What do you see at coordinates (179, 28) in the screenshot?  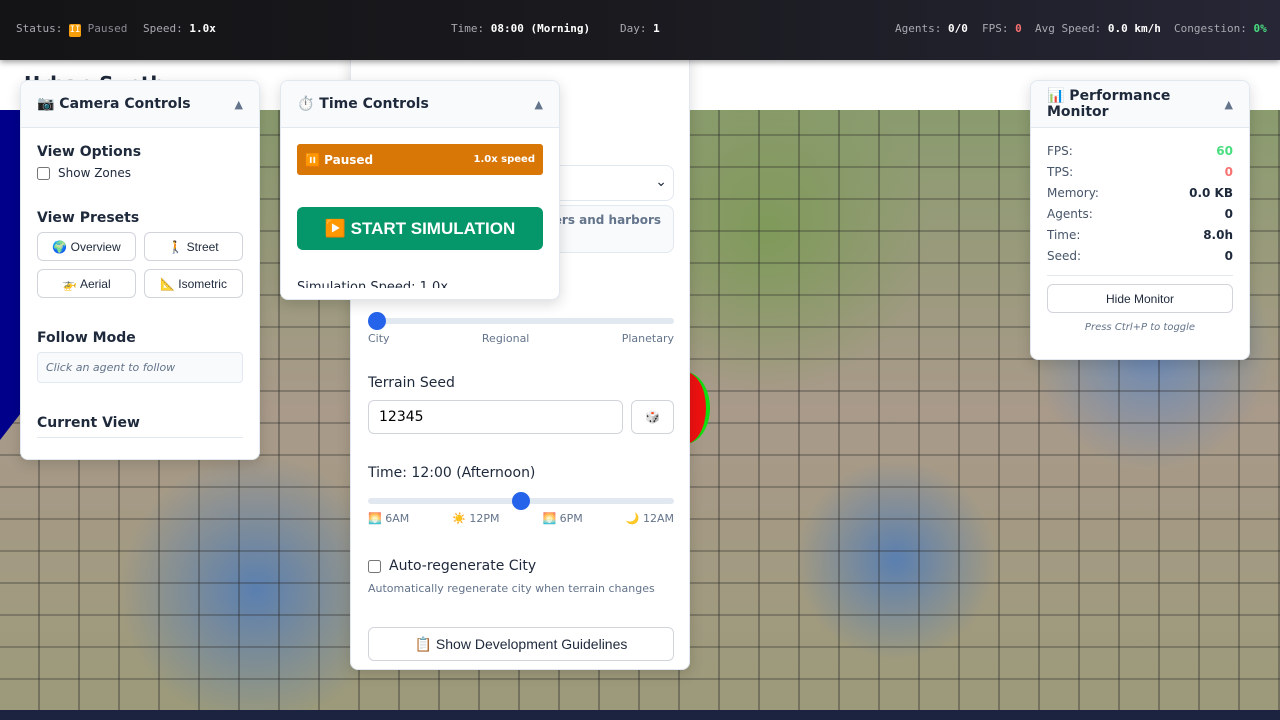 I see `speed-readout: Speed: 1.0x` at bounding box center [179, 28].